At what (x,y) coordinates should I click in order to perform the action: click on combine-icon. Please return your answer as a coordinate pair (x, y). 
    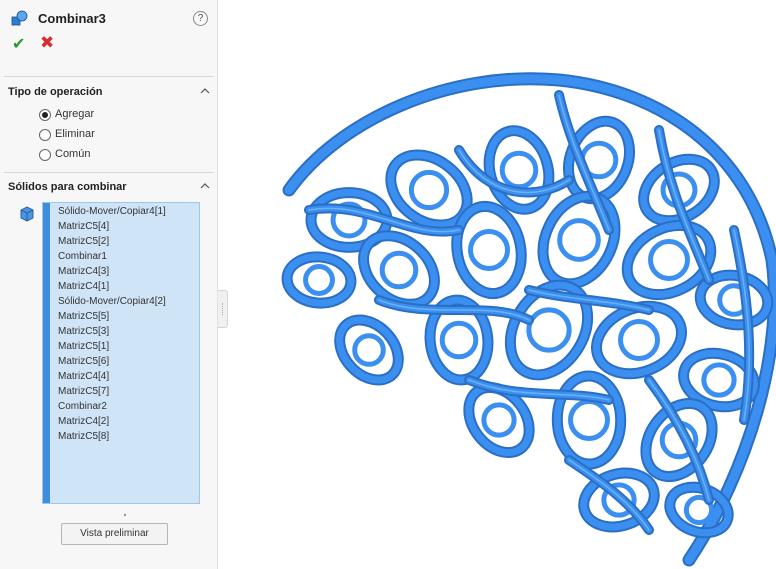
    Looking at the image, I should click on (20, 19).